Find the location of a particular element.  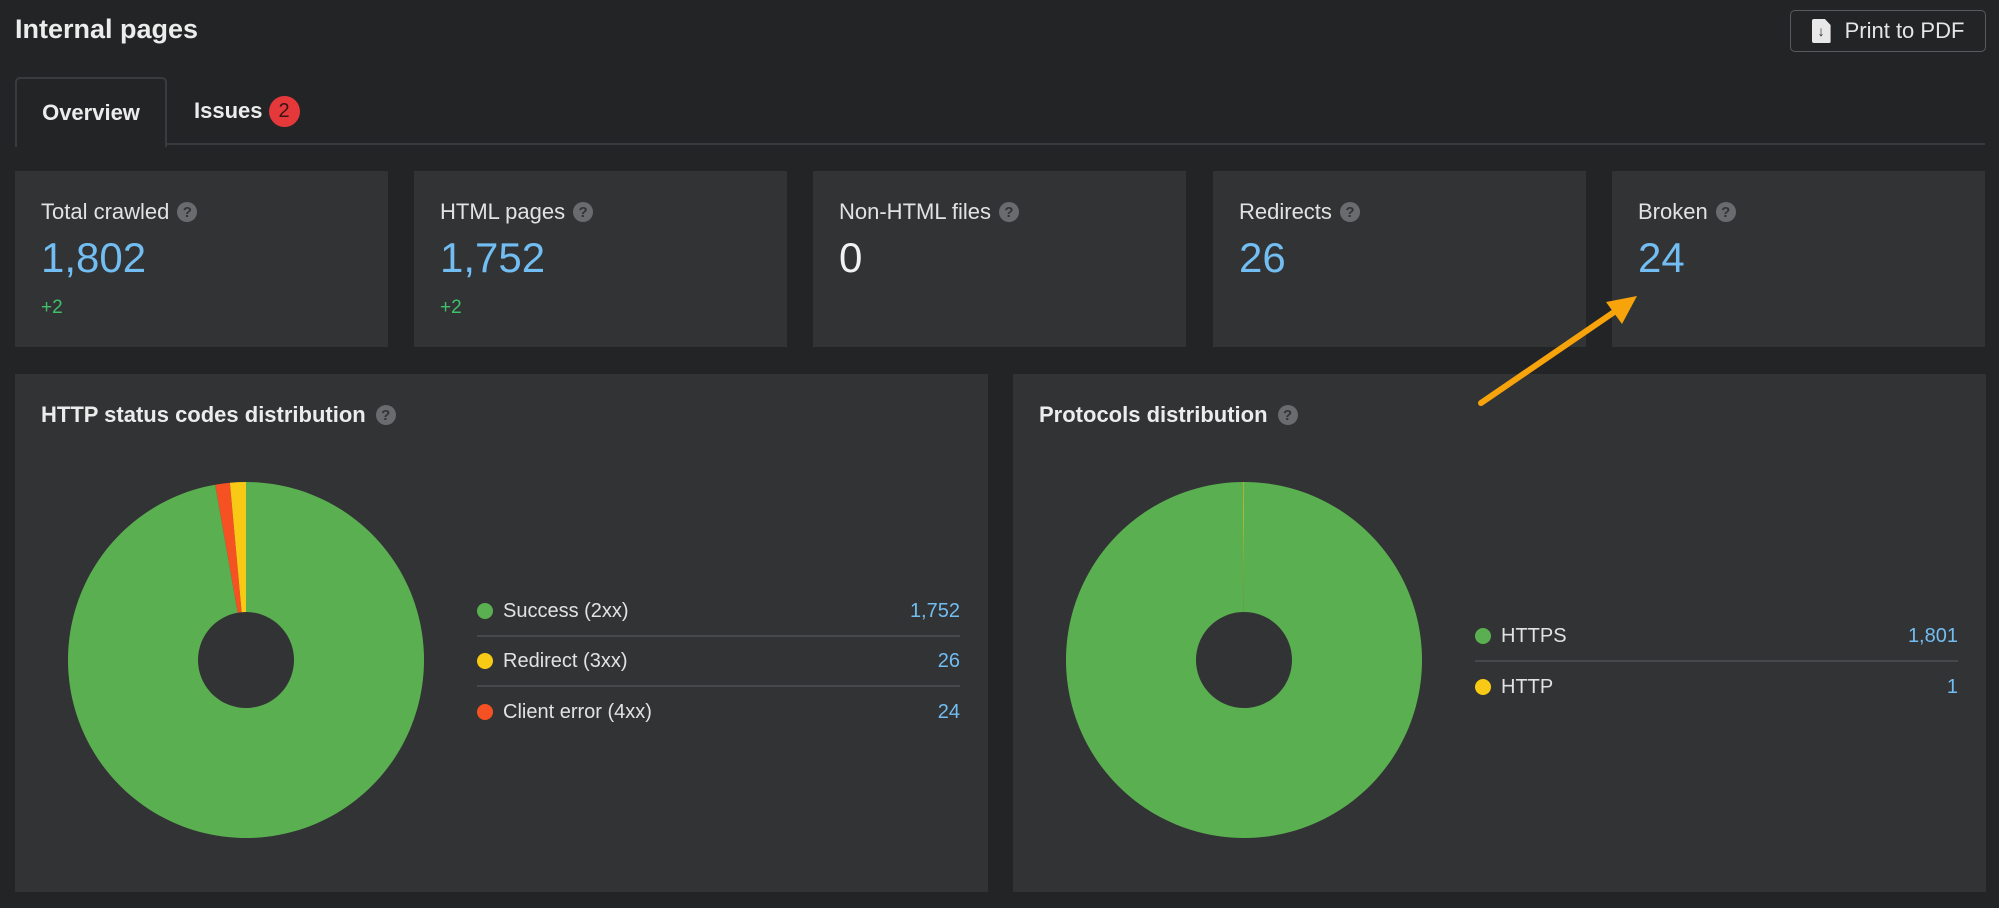

stat-value: 24 is located at coordinates (1661, 258).